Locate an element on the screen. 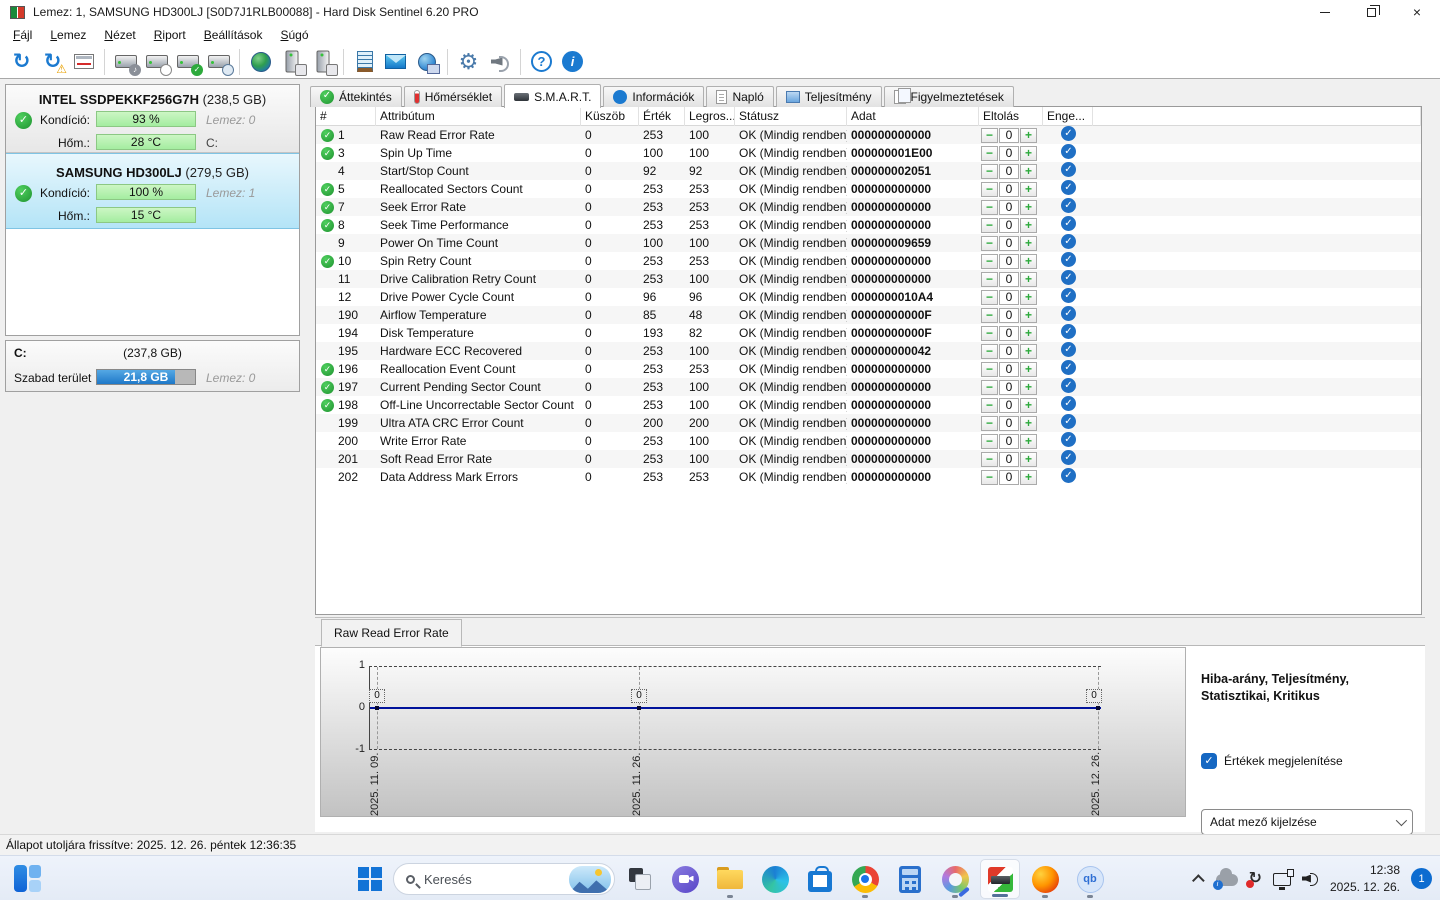  paint-icon is located at coordinates (955, 879).